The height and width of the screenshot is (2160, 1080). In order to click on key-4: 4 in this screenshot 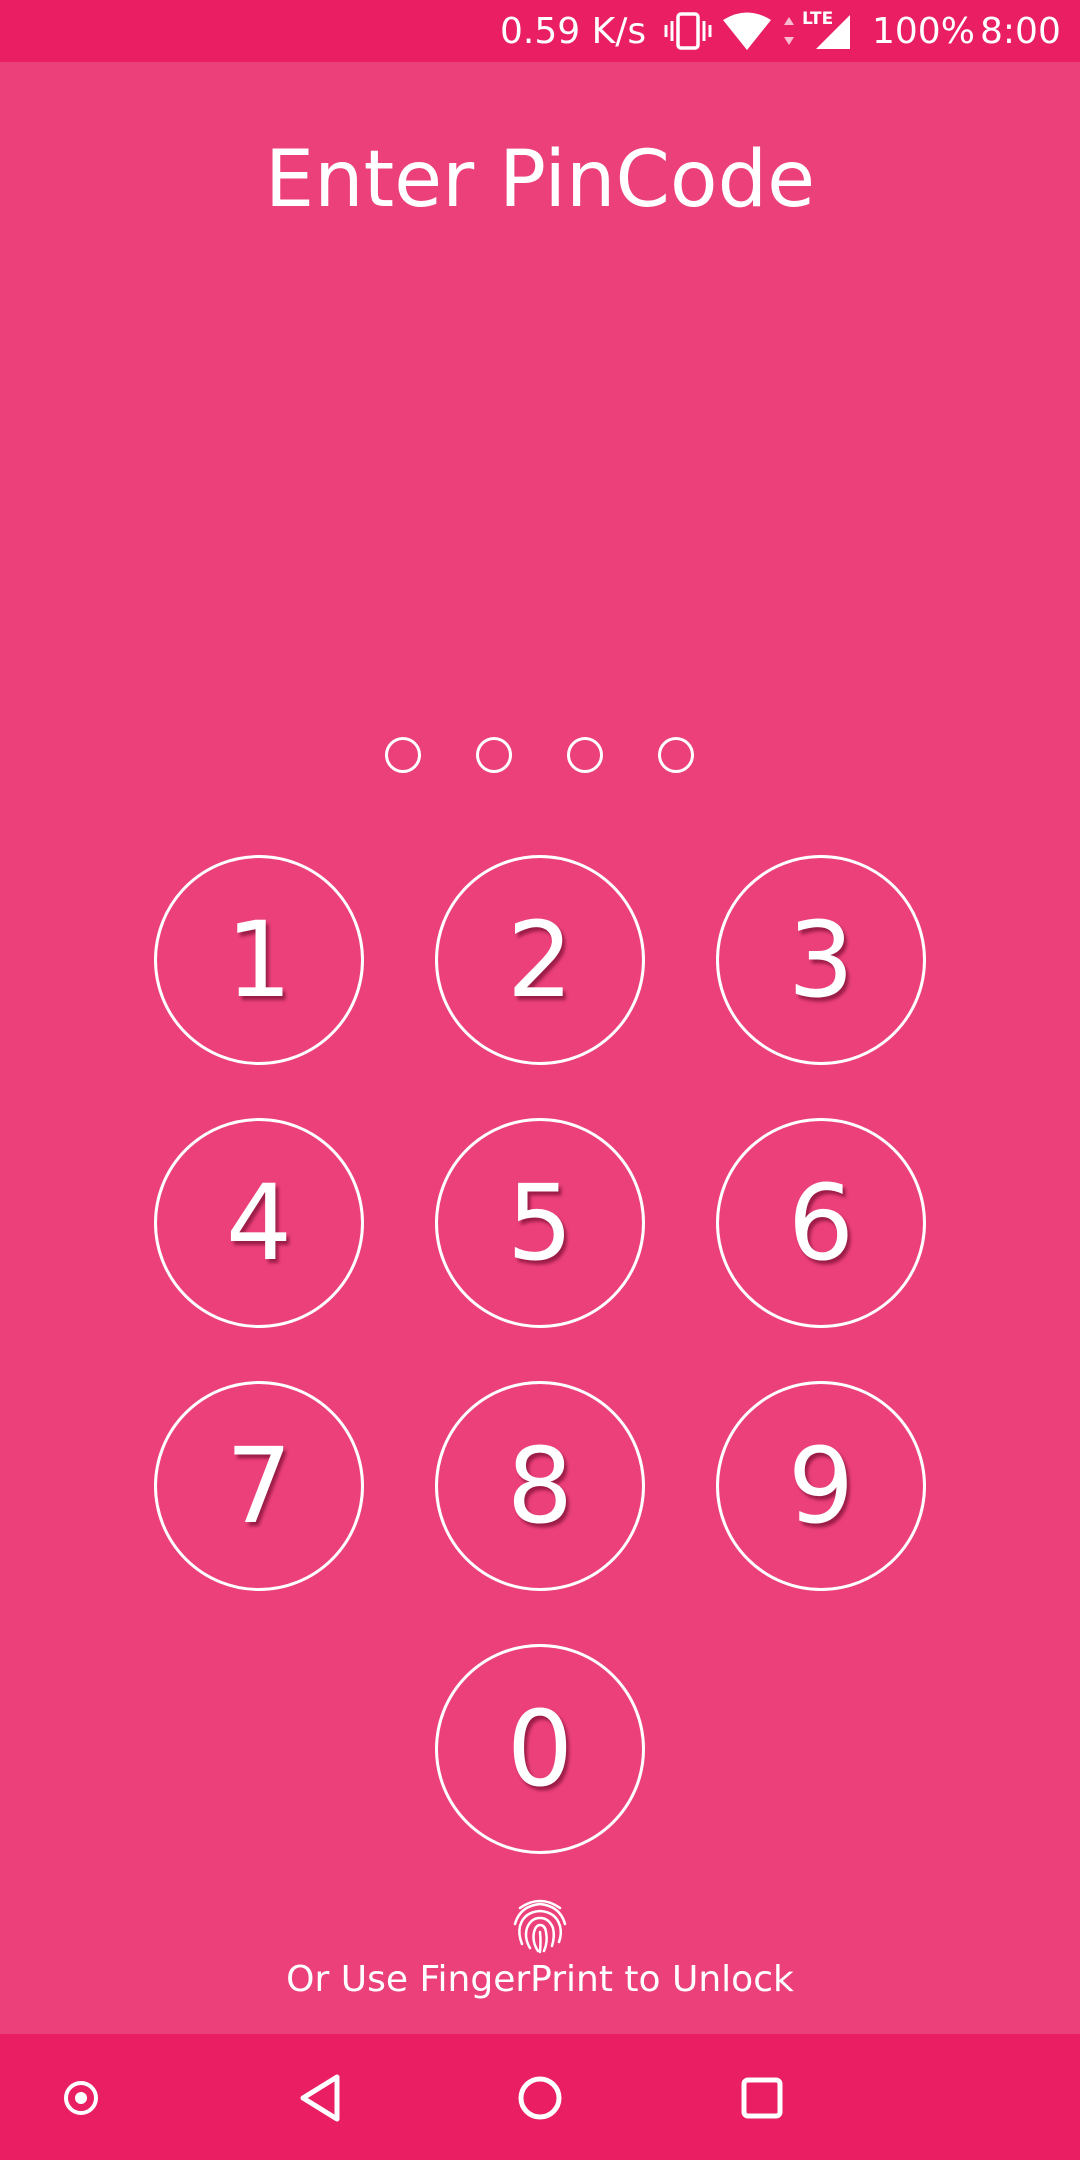, I will do `click(259, 1223)`.